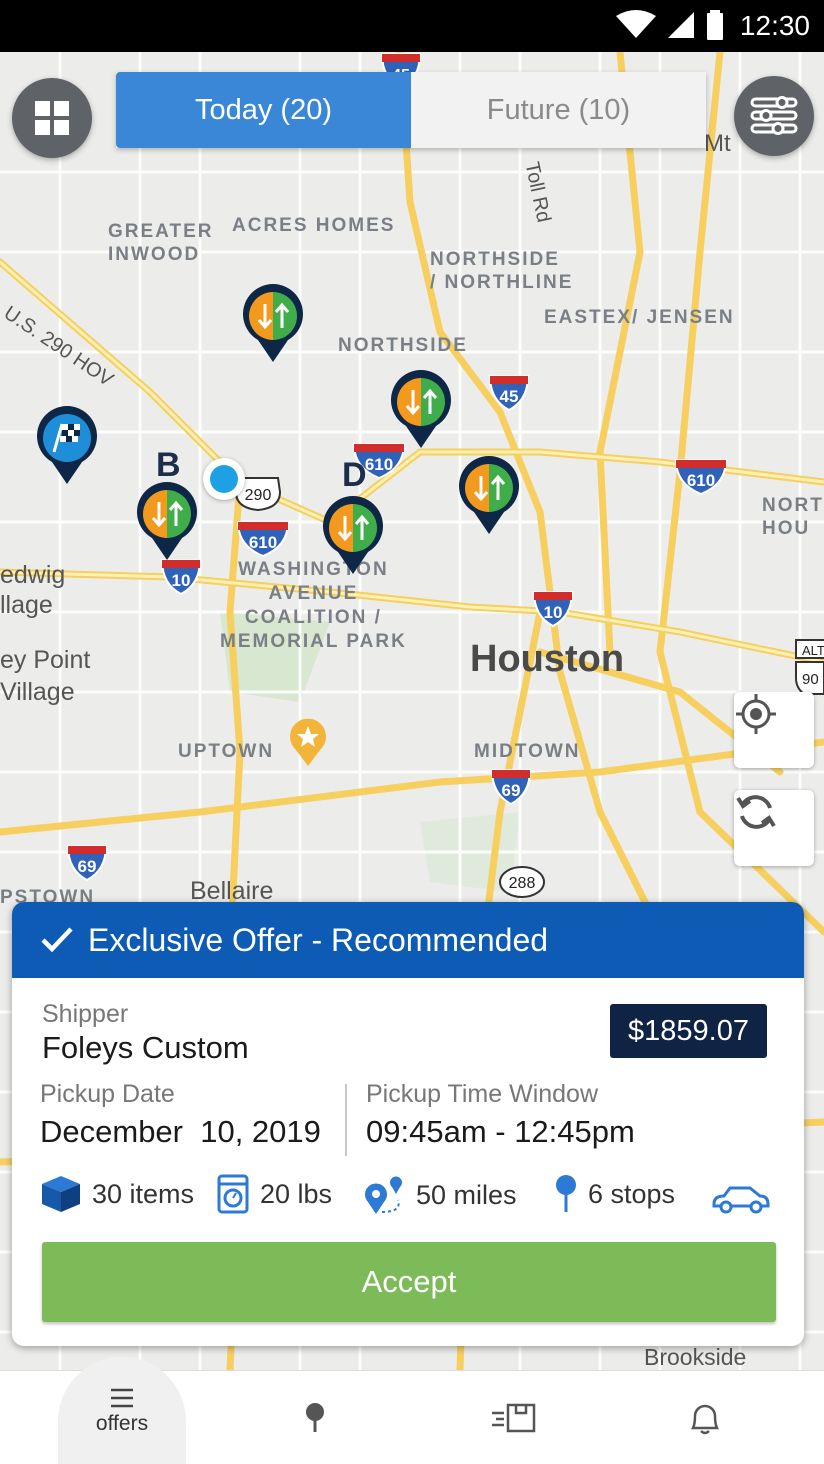 The height and width of the screenshot is (1464, 824). What do you see at coordinates (502, 271) in the screenshot?
I see `map-area-northside-northline: NORTHSIDE / NORTHLINE` at bounding box center [502, 271].